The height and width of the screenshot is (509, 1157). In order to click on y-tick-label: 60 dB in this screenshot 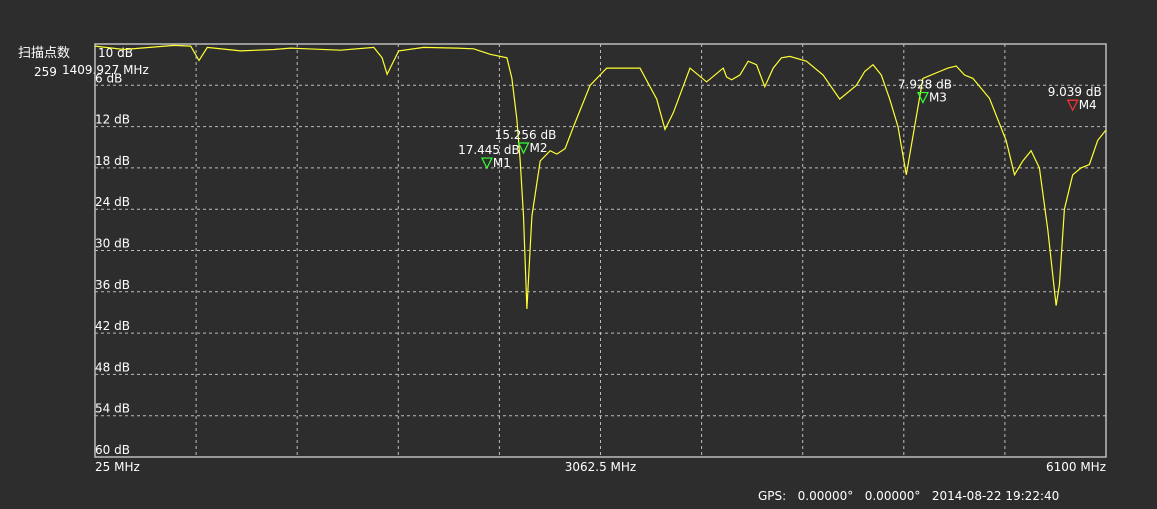, I will do `click(112, 450)`.